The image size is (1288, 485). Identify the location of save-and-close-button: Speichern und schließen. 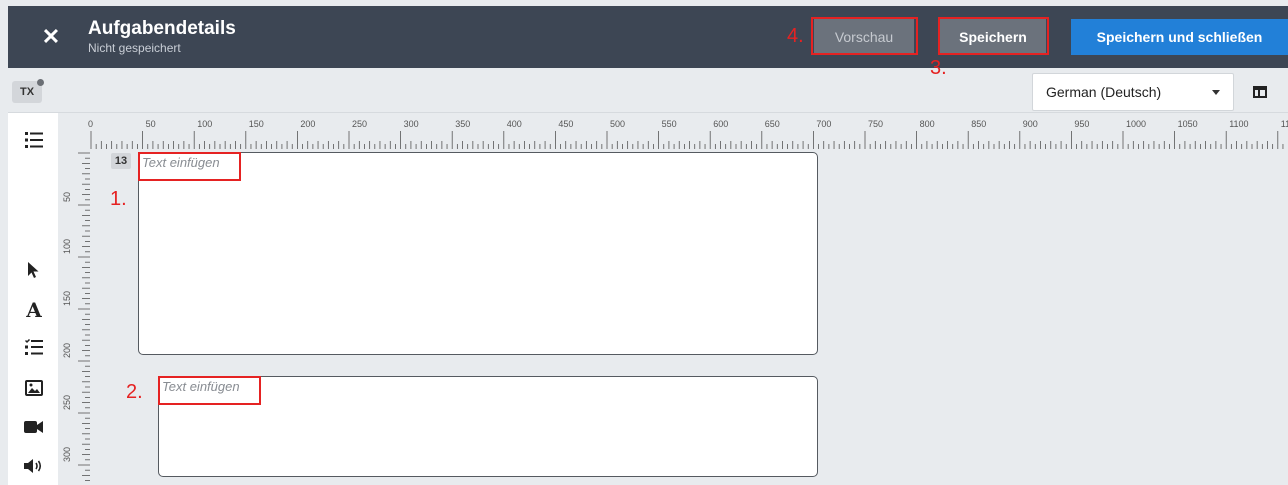
(1179, 37).